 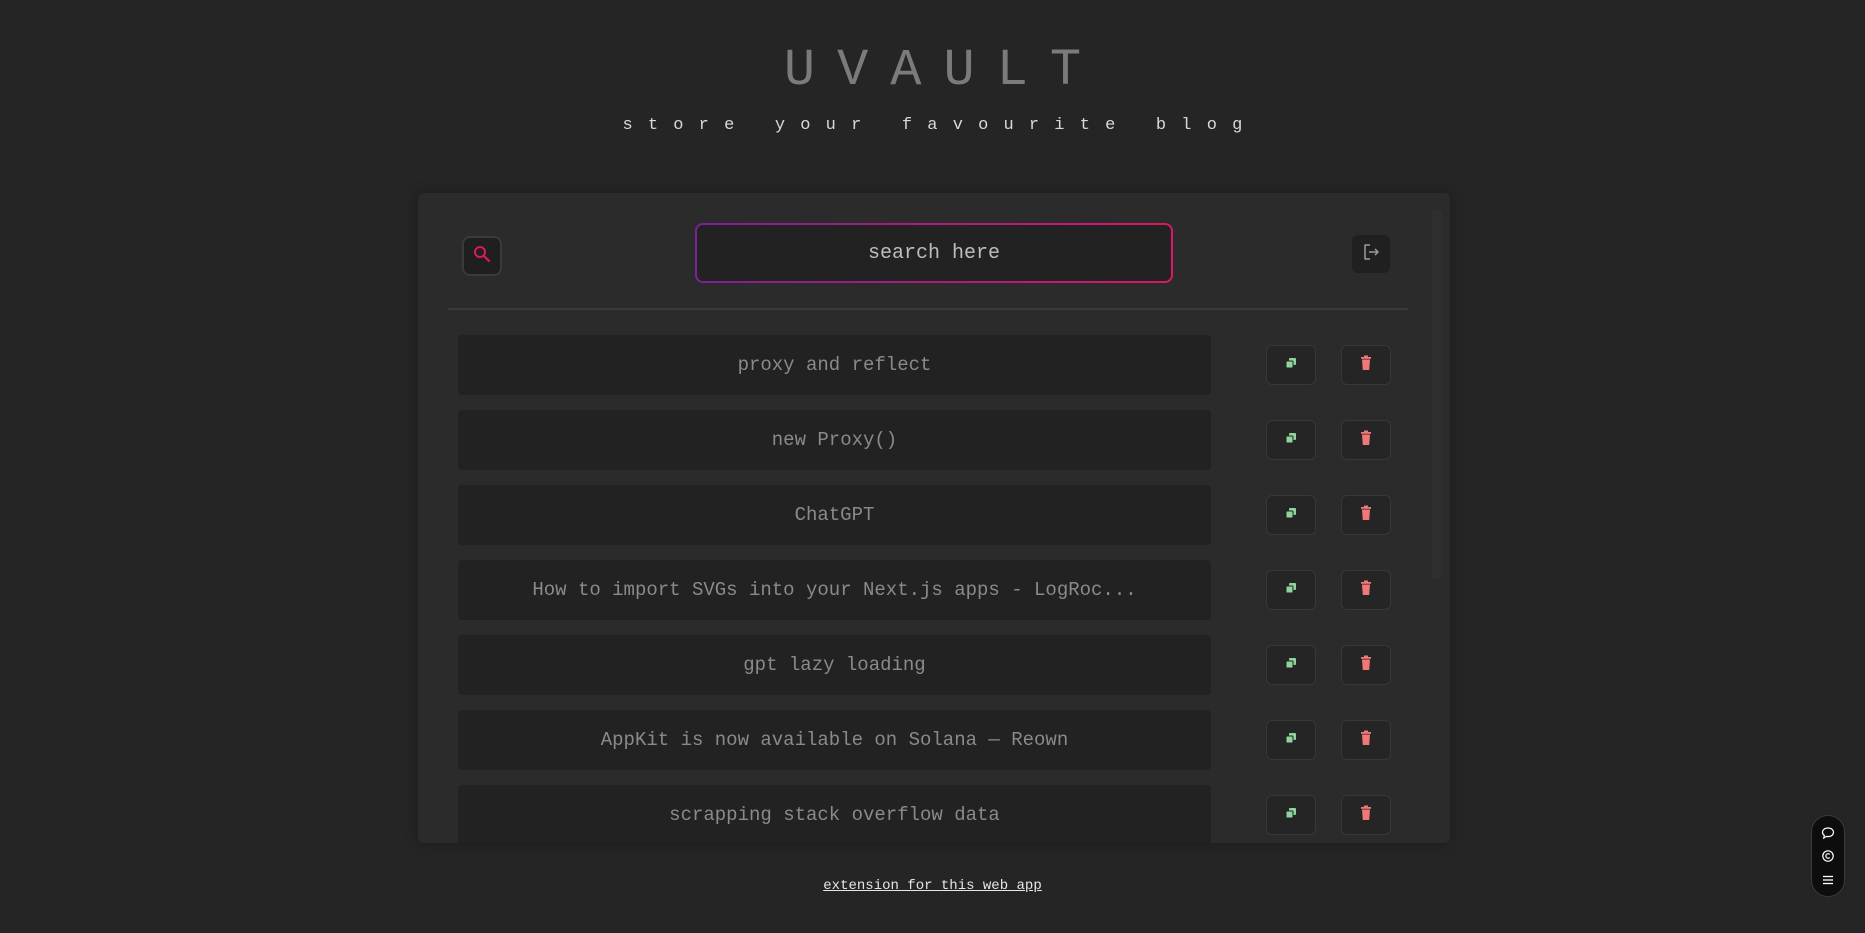 I want to click on extension-link: extension for this web app, so click(x=932, y=886).